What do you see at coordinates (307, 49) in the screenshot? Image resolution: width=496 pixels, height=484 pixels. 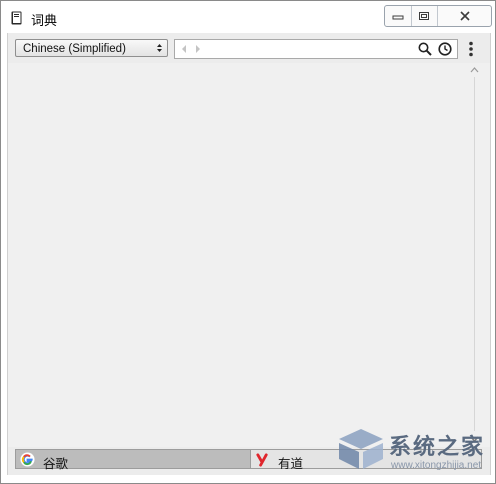 I see `search-input` at bounding box center [307, 49].